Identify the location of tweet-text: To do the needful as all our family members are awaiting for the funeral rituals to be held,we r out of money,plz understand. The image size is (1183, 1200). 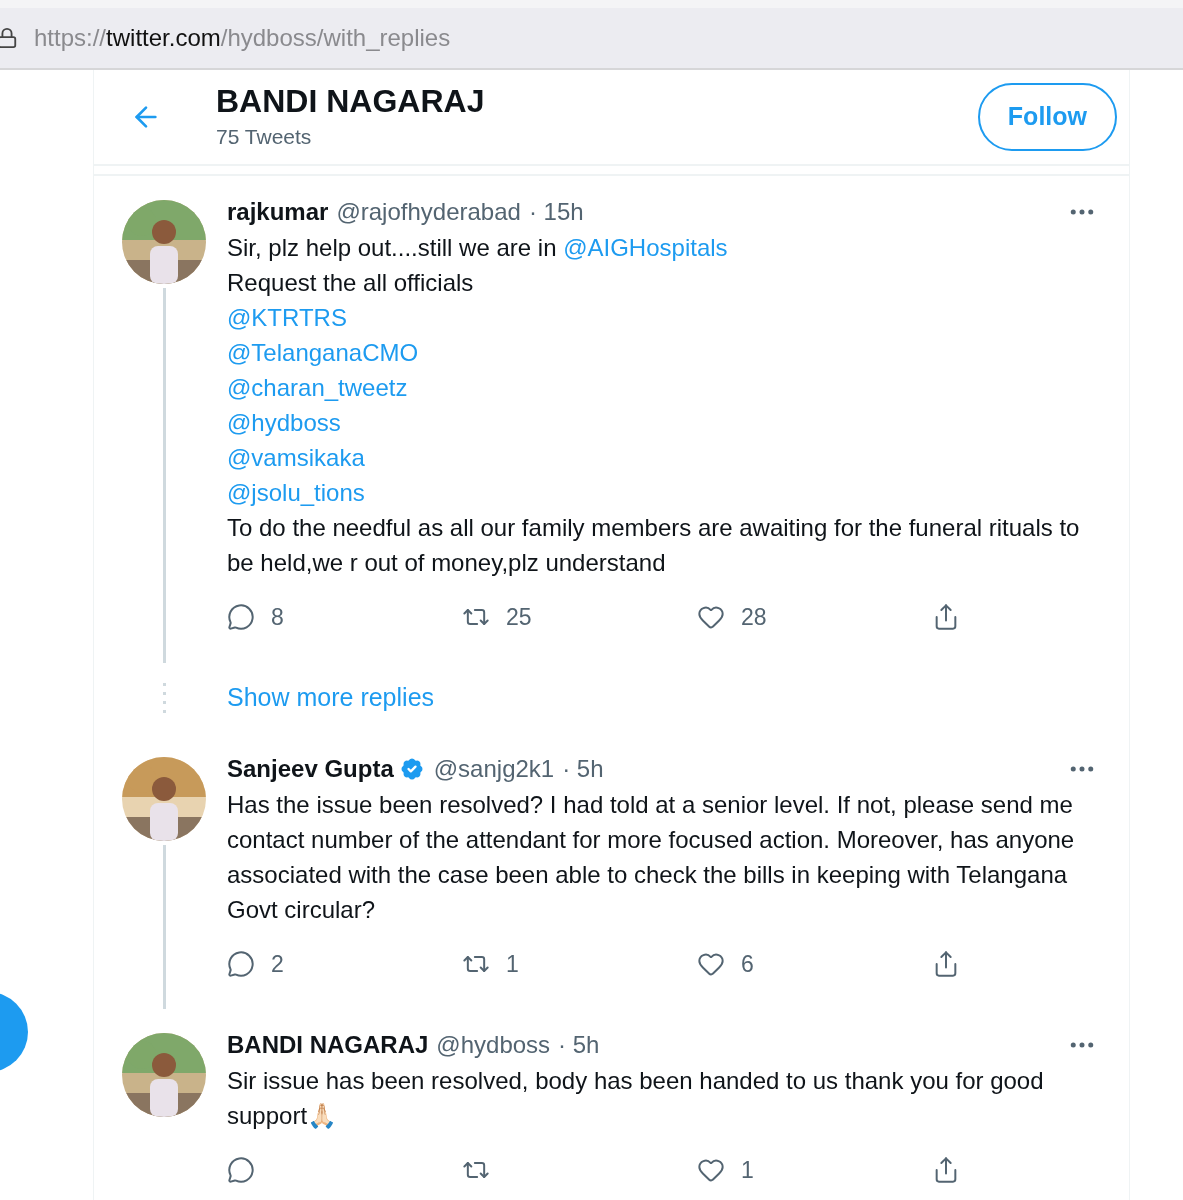
(654, 545).